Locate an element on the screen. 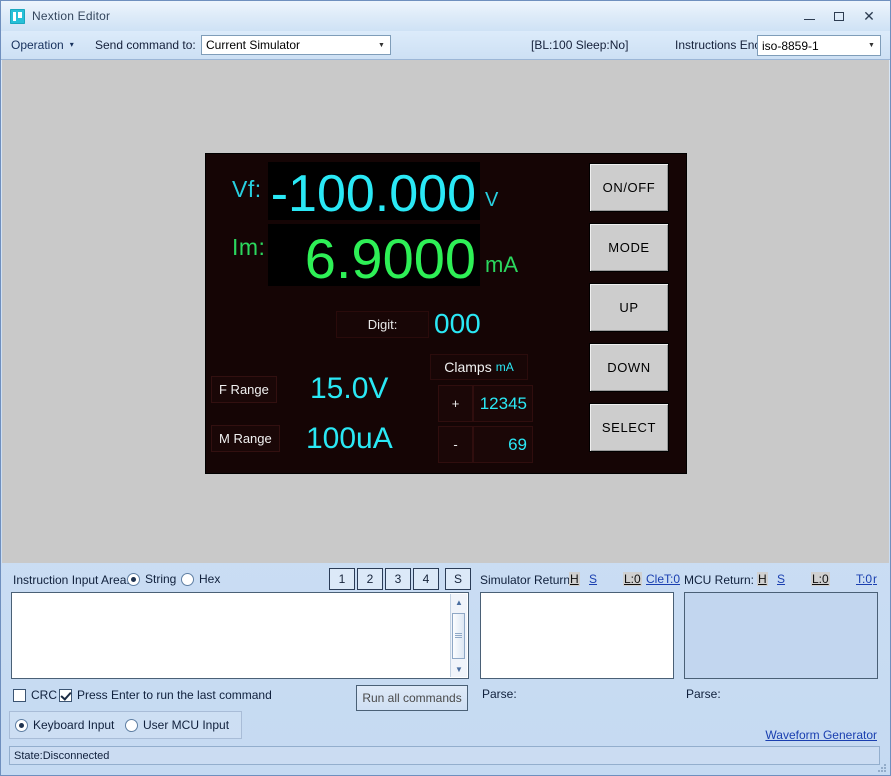  mcu-return-label: MCU Return: is located at coordinates (719, 580).